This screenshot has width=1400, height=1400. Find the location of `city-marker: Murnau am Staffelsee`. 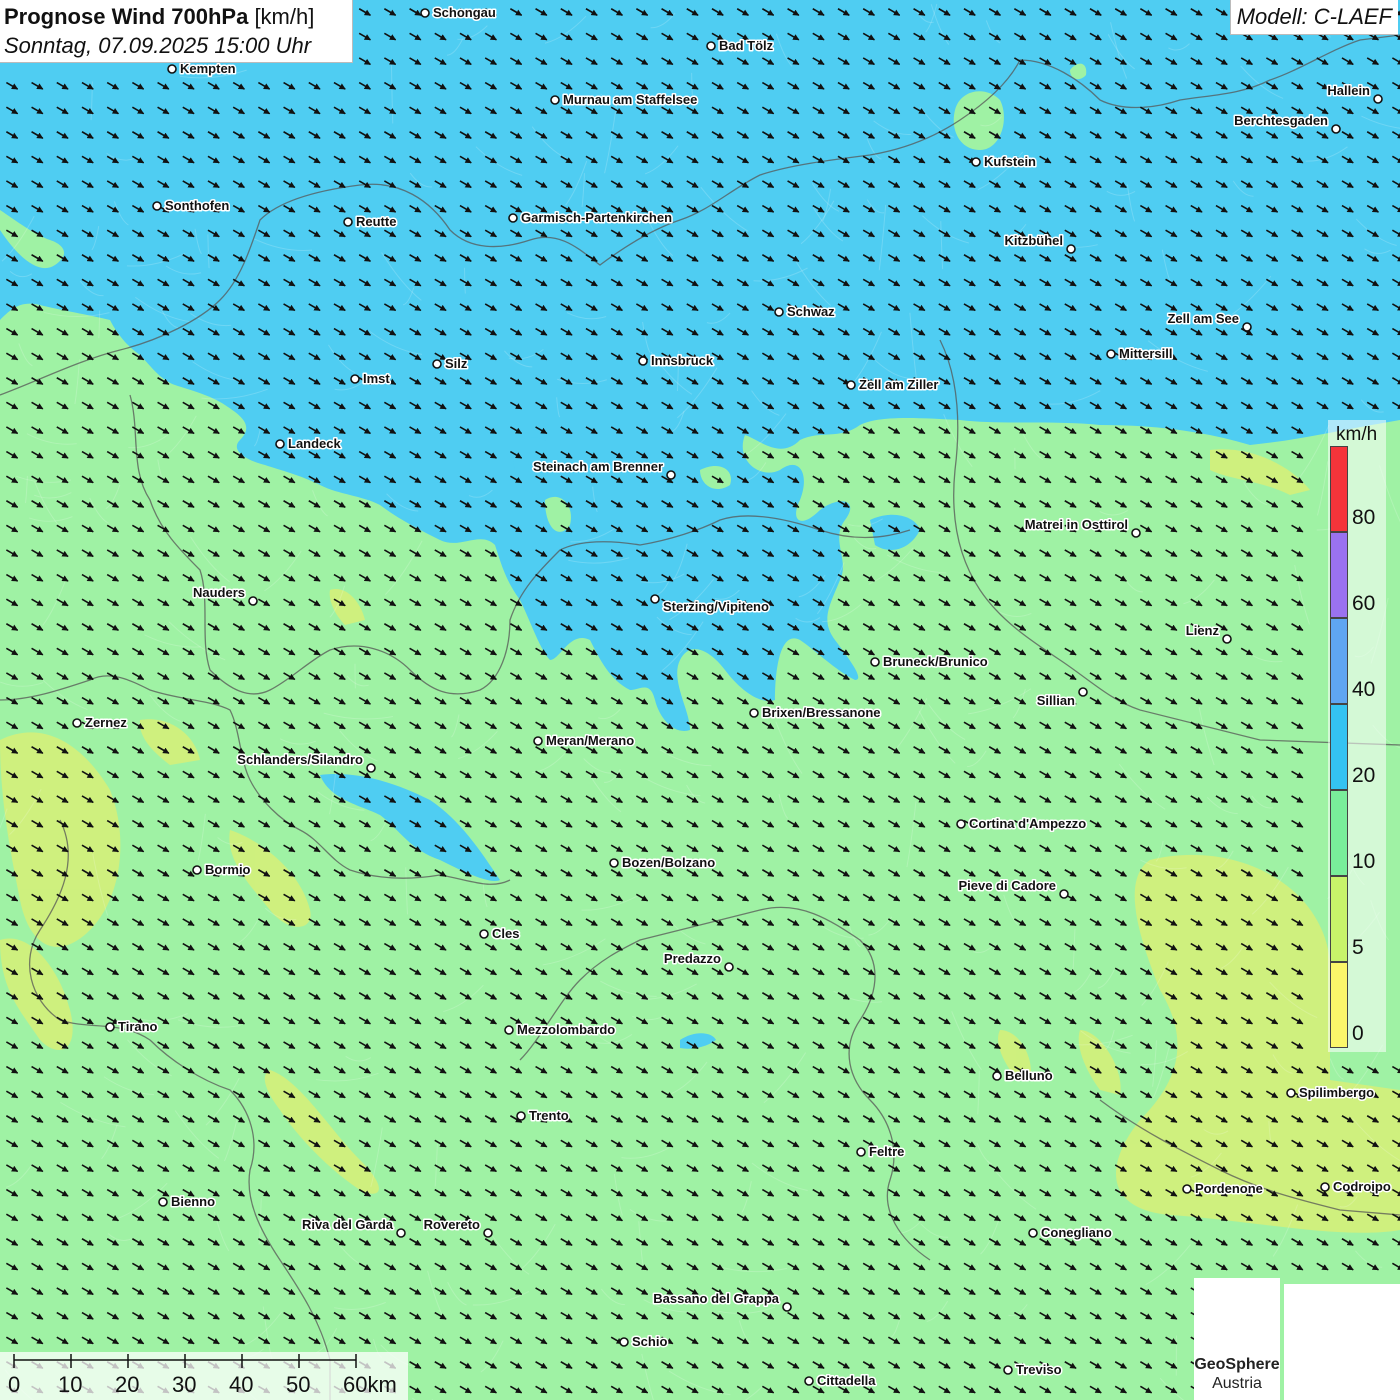

city-marker: Murnau am Staffelsee is located at coordinates (624, 100).